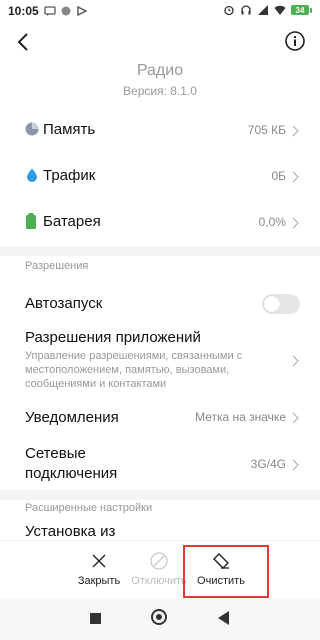 Image resolution: width=320 pixels, height=640 pixels. I want to click on autostart-row: Автозапуск, so click(160, 304).